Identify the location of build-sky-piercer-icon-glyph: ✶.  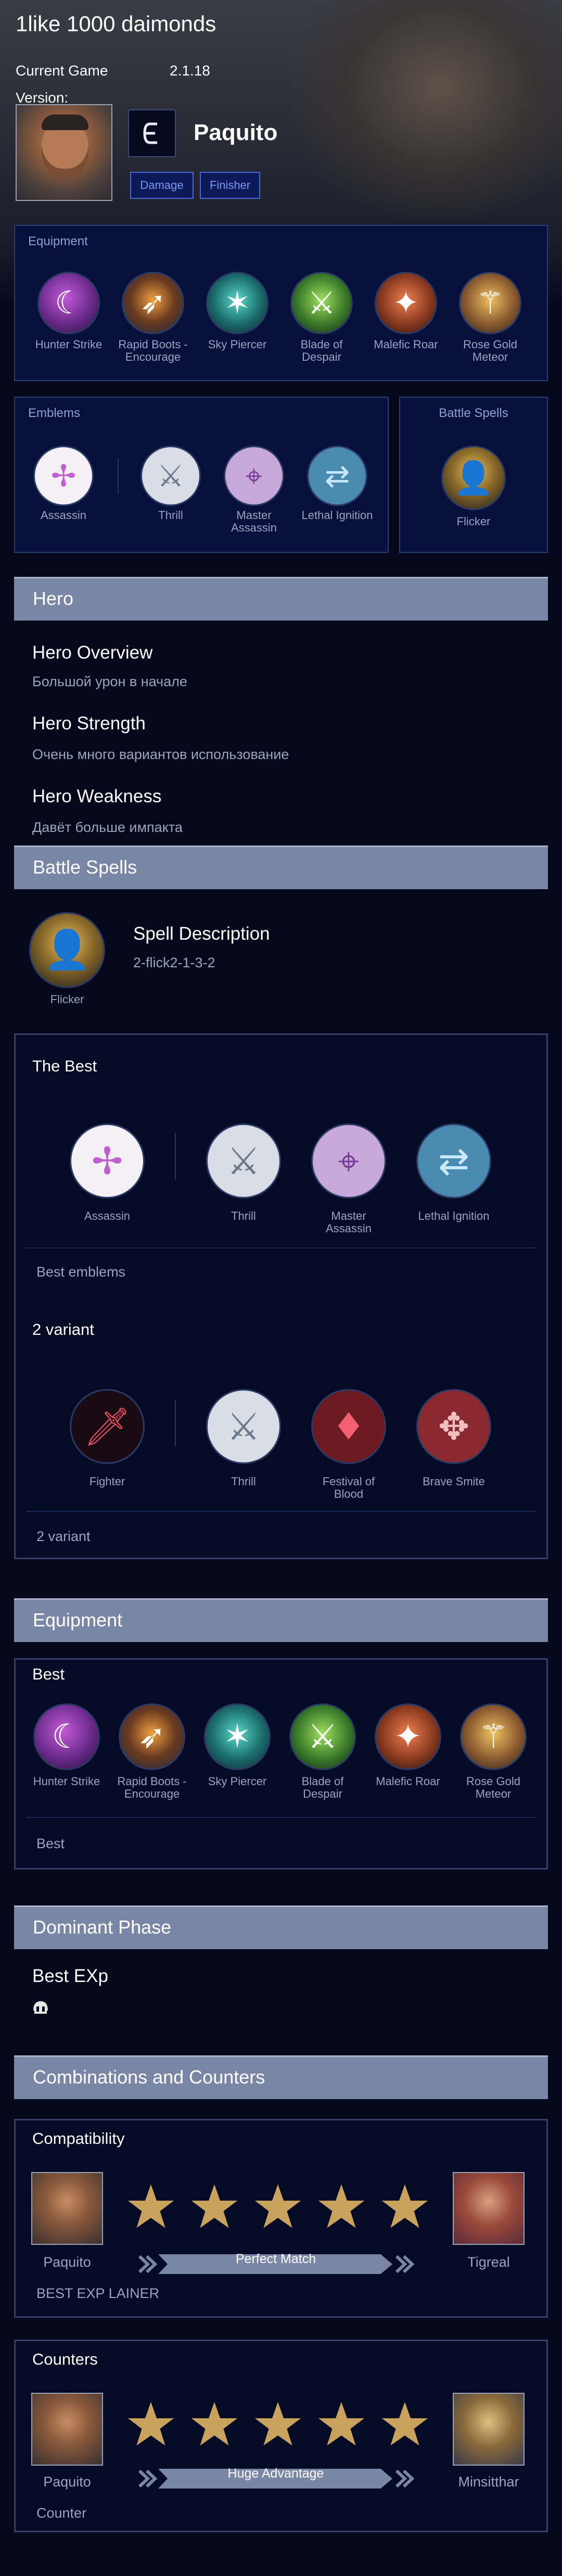
(237, 1737).